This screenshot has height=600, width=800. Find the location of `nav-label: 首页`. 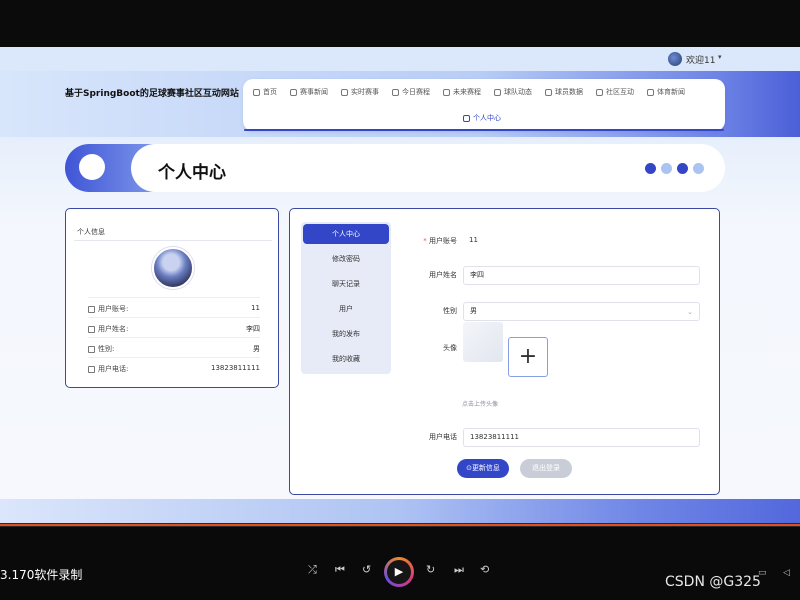

nav-label: 首页 is located at coordinates (270, 92).